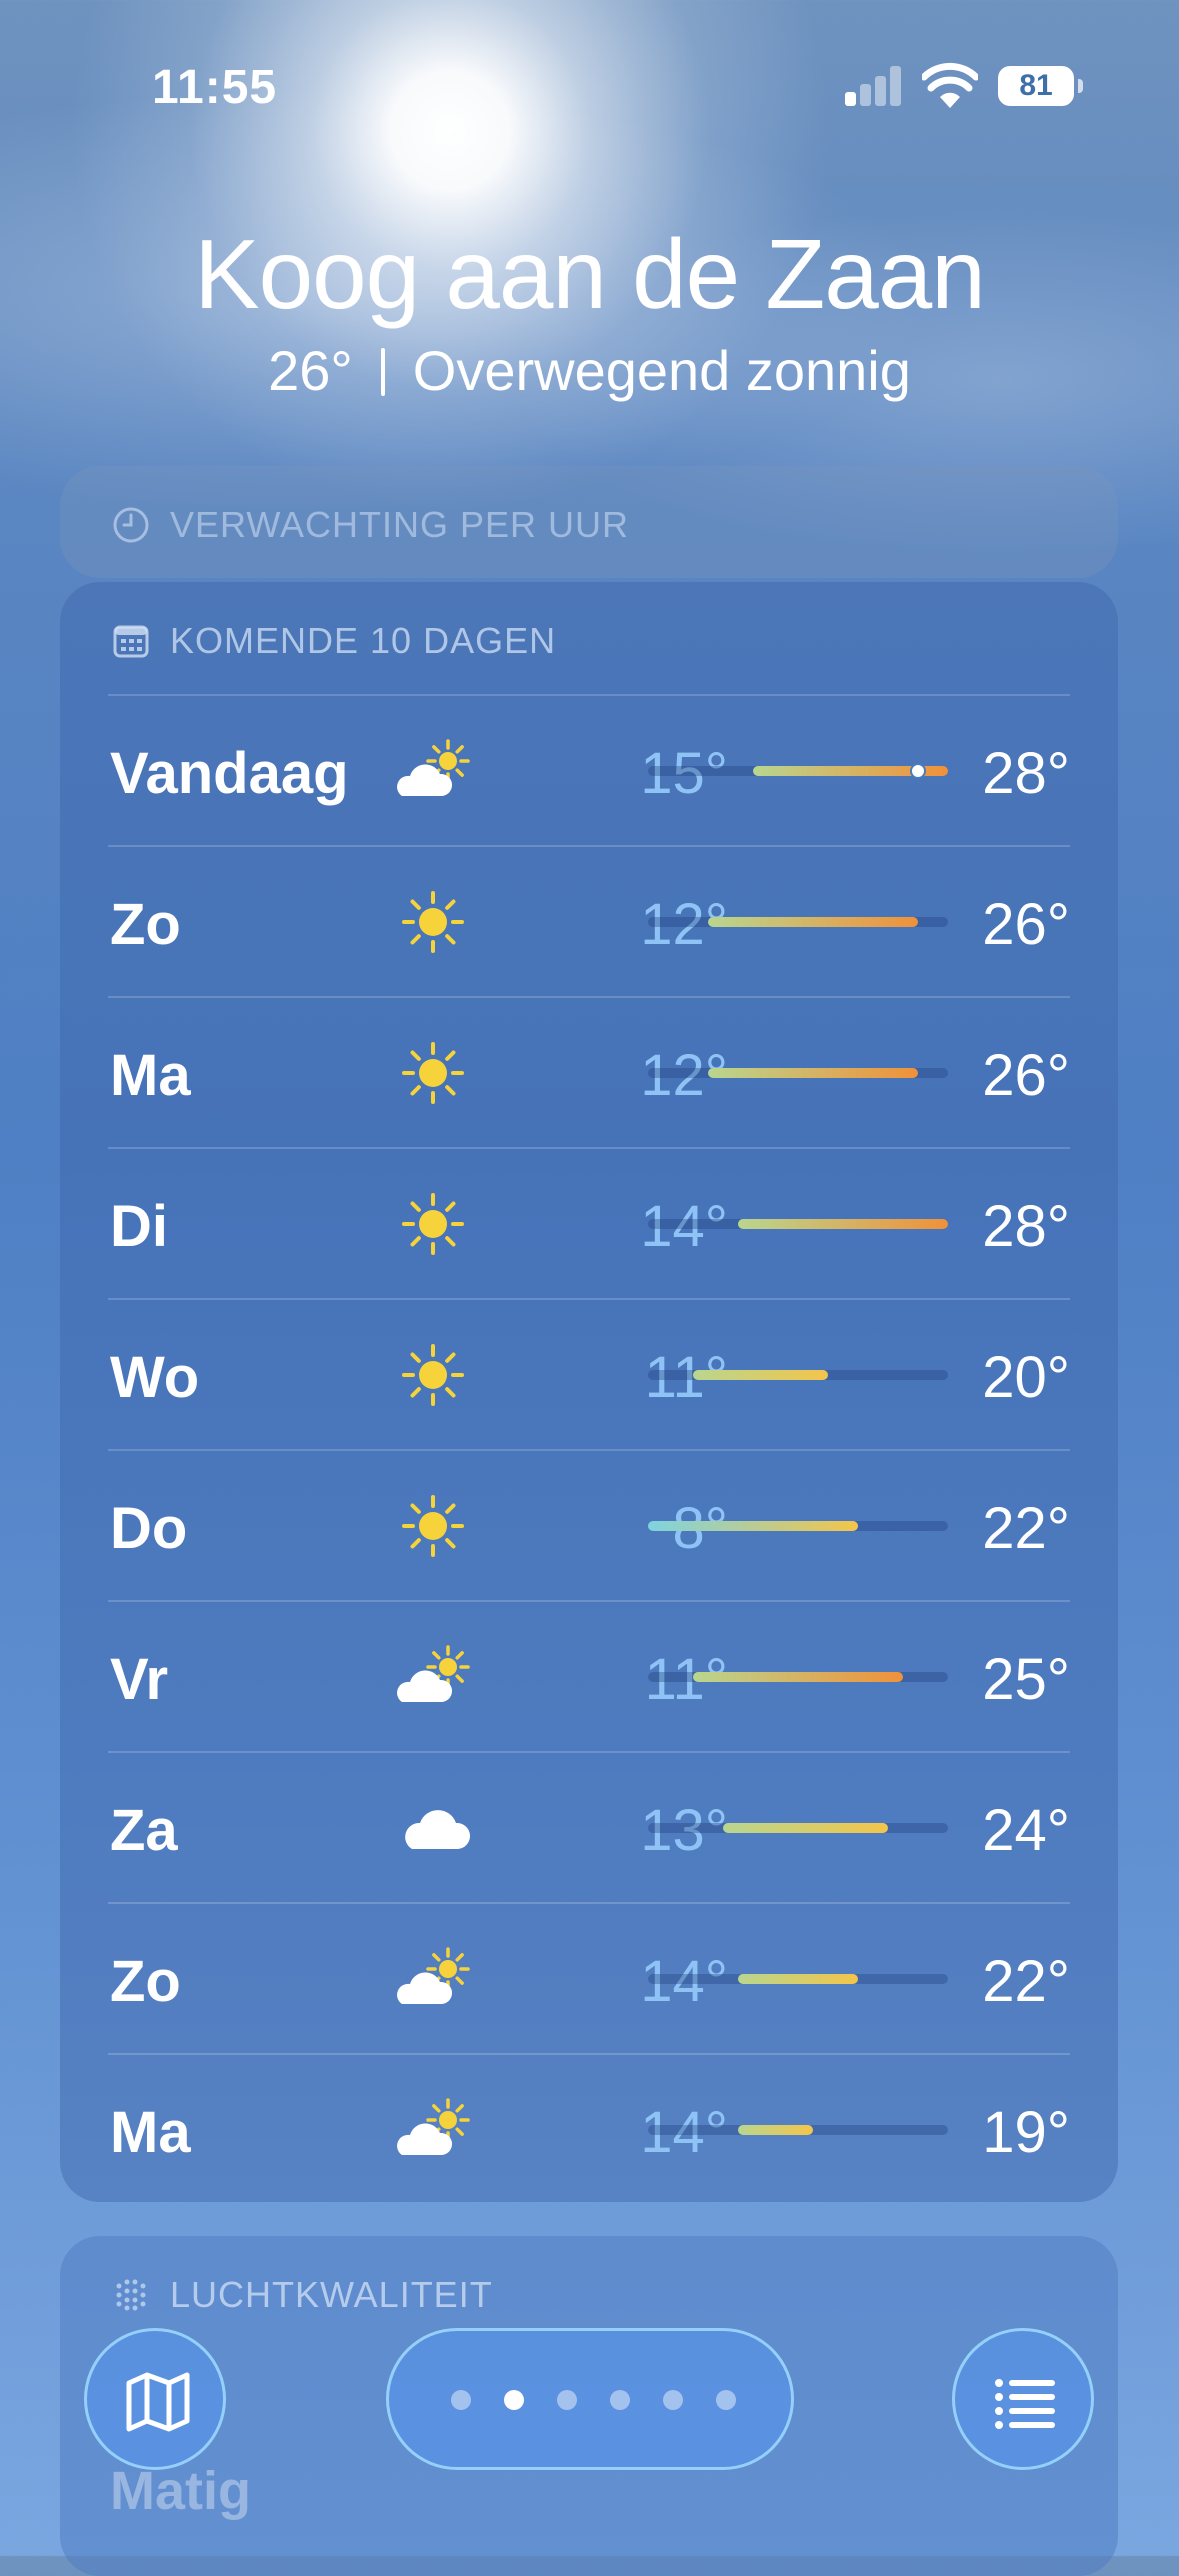 The width and height of the screenshot is (1179, 2576). Describe the element at coordinates (1026, 2132) in the screenshot. I see `high-temperature: 19°` at that location.